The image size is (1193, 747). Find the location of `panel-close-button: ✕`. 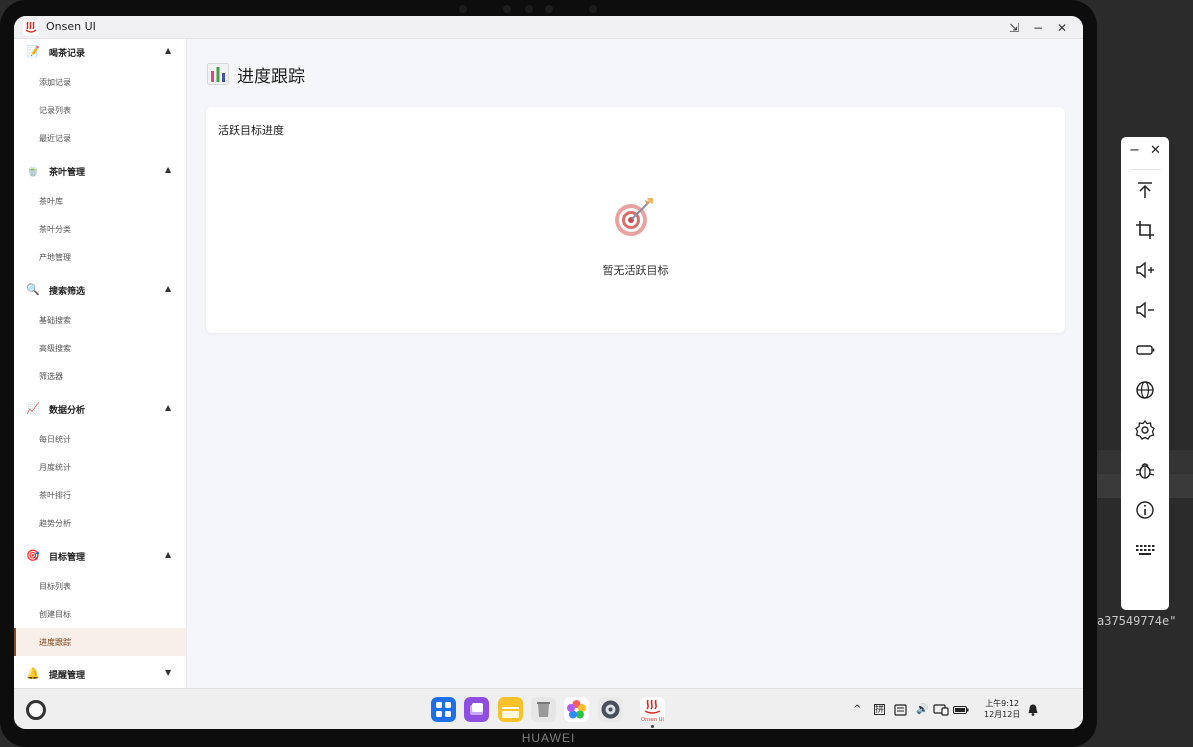

panel-close-button: ✕ is located at coordinates (1155, 150).